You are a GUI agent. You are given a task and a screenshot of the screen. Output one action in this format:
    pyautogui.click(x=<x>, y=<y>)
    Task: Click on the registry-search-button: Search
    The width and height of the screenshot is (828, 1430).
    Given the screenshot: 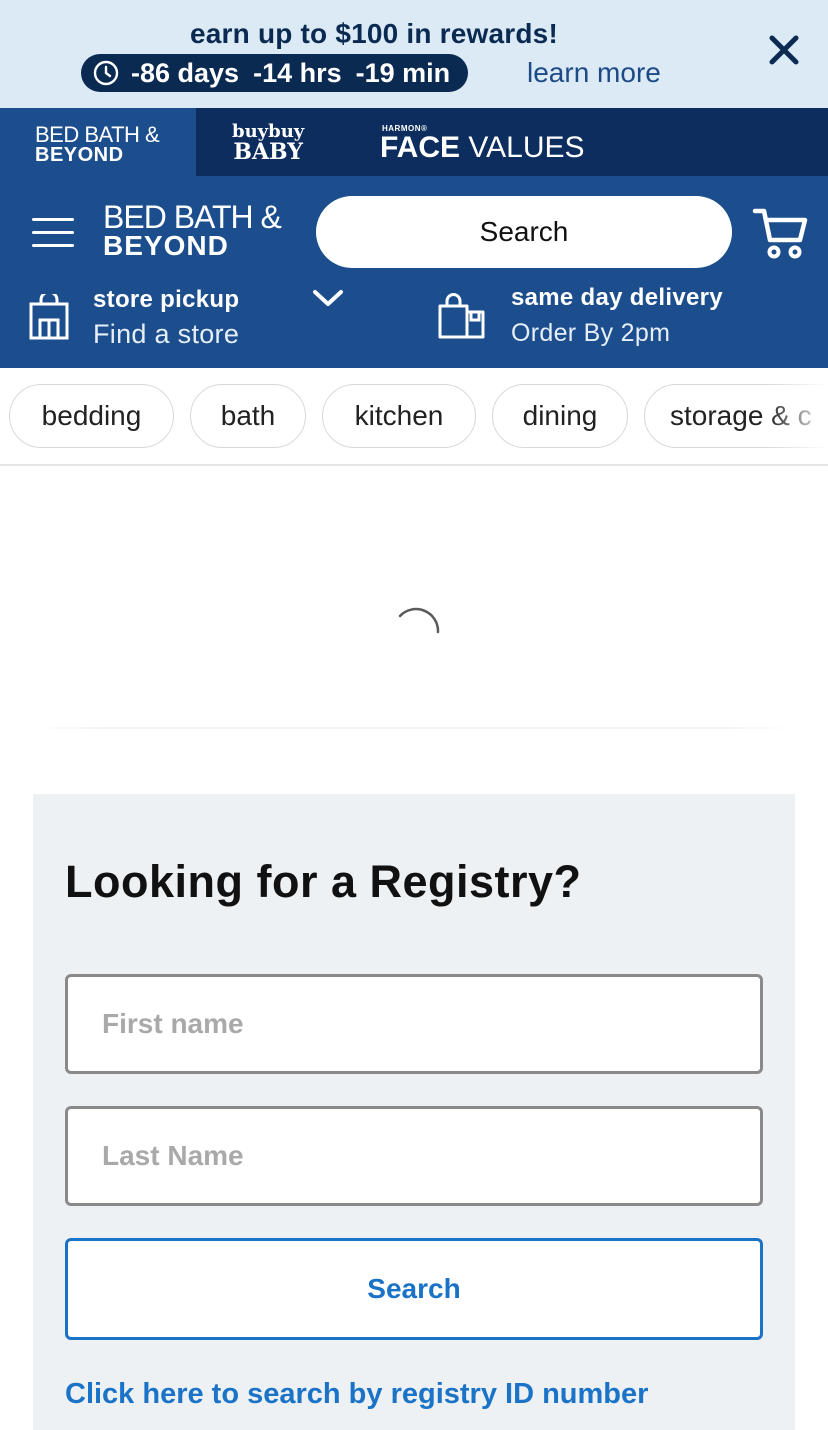 What is the action you would take?
    pyautogui.click(x=414, y=1289)
    